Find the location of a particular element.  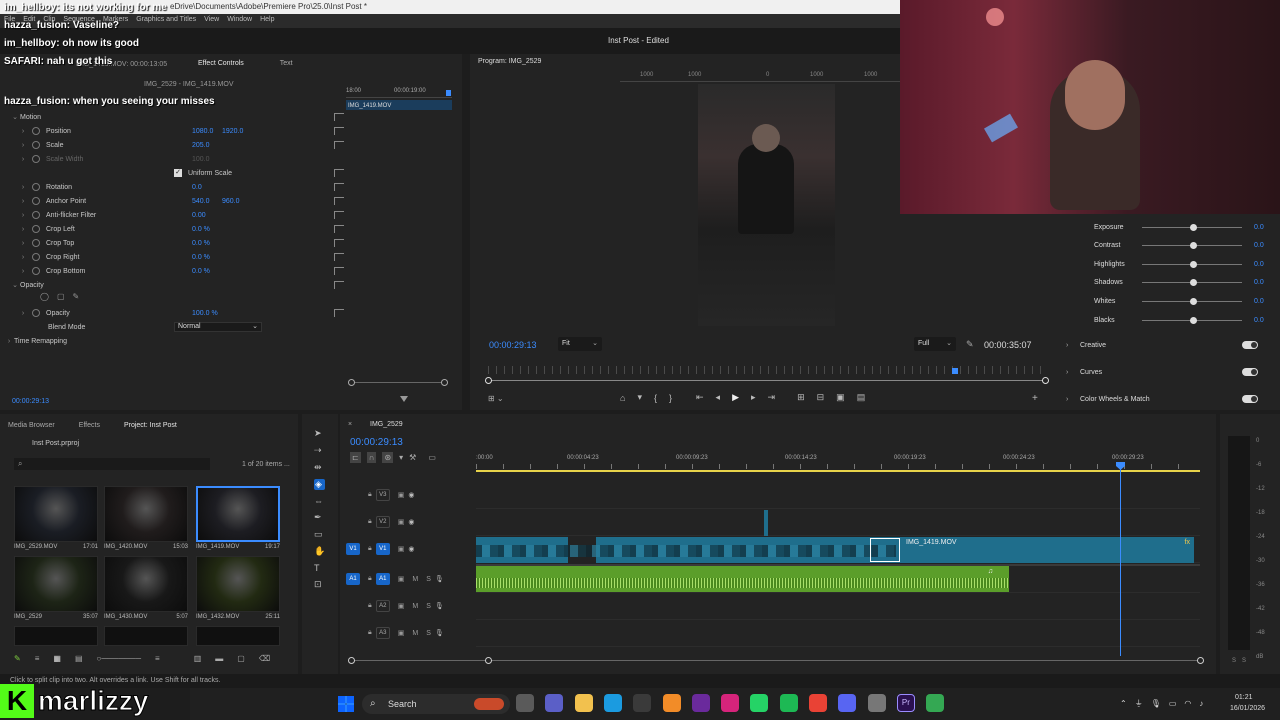

program-scrubber is located at coordinates (767, 375).